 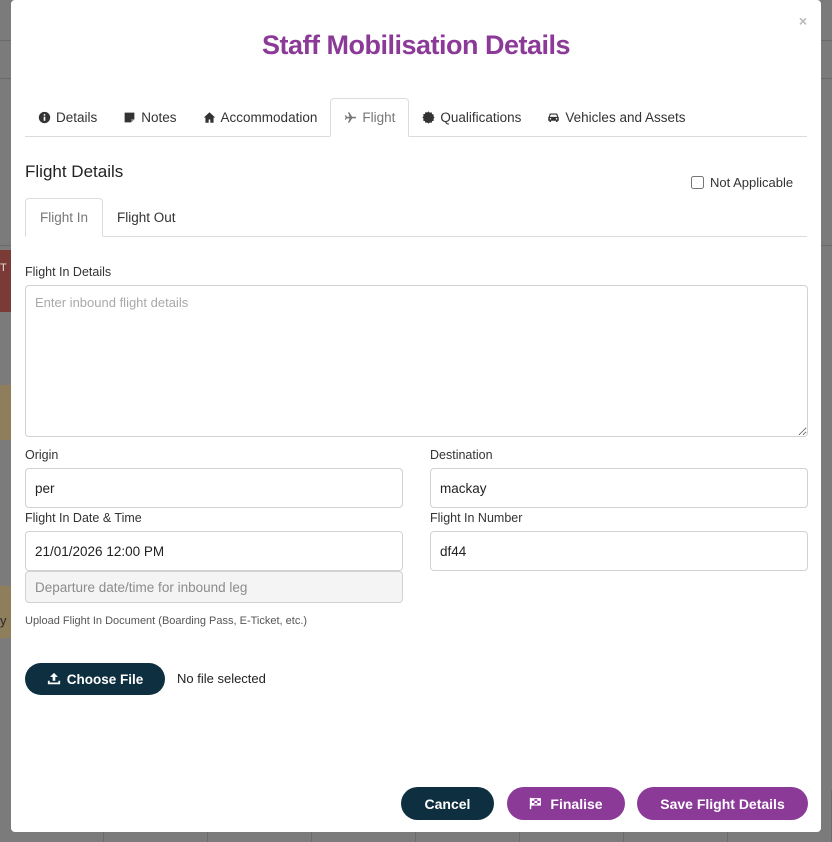 I want to click on certificate-icon, so click(x=428, y=117).